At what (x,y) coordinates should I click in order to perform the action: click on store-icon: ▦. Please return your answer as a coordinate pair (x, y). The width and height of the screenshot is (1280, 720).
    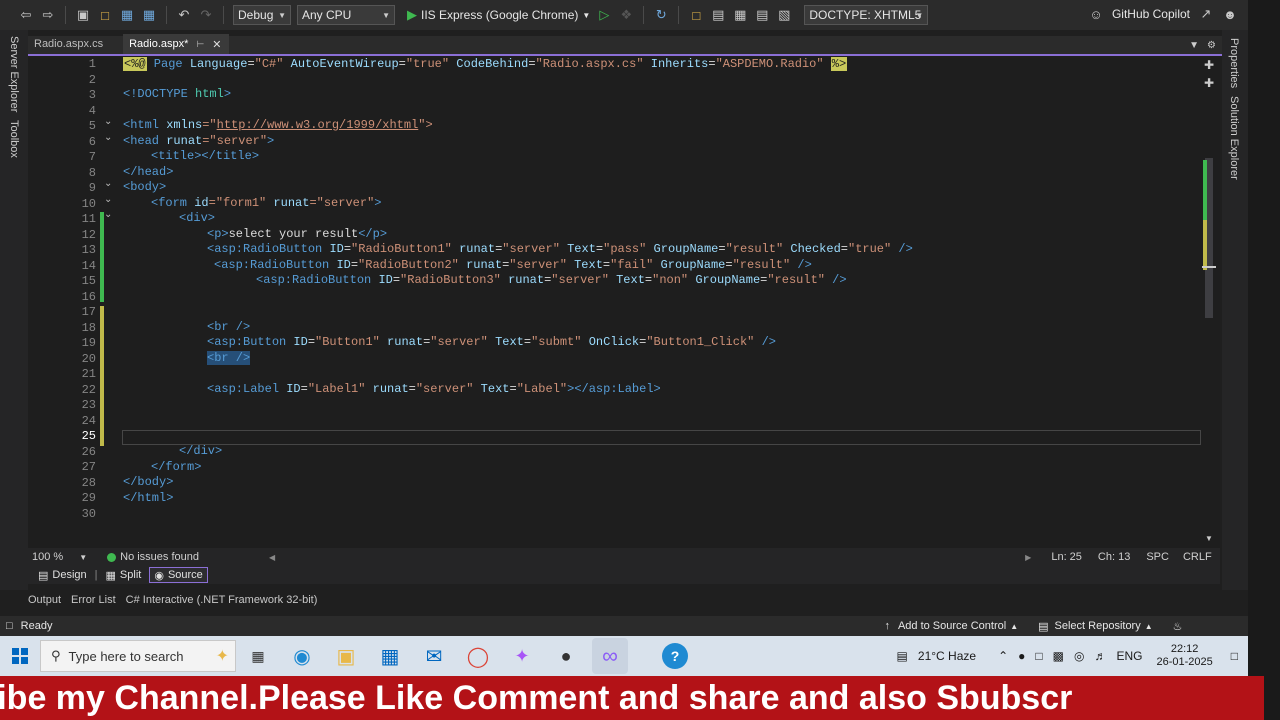
    Looking at the image, I should click on (390, 656).